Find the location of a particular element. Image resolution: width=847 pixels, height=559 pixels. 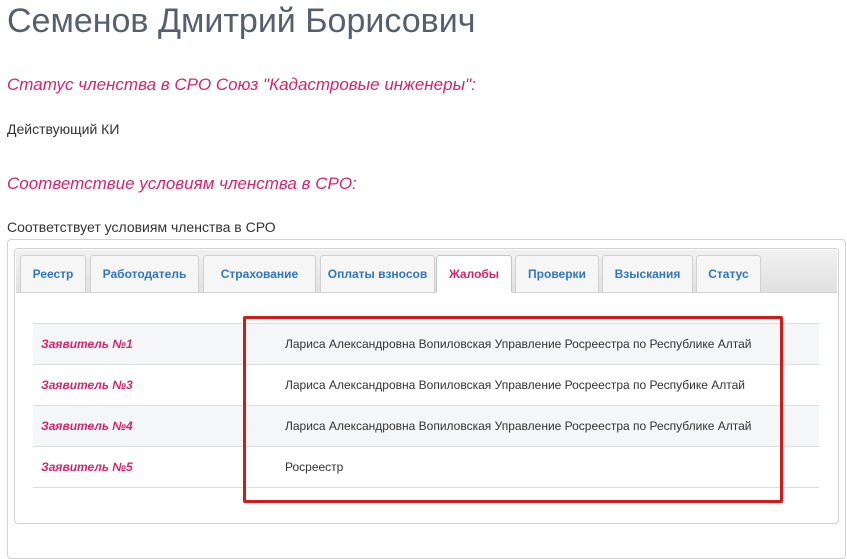

compliance-value: Соответствует условиям членства в СРО is located at coordinates (141, 227).